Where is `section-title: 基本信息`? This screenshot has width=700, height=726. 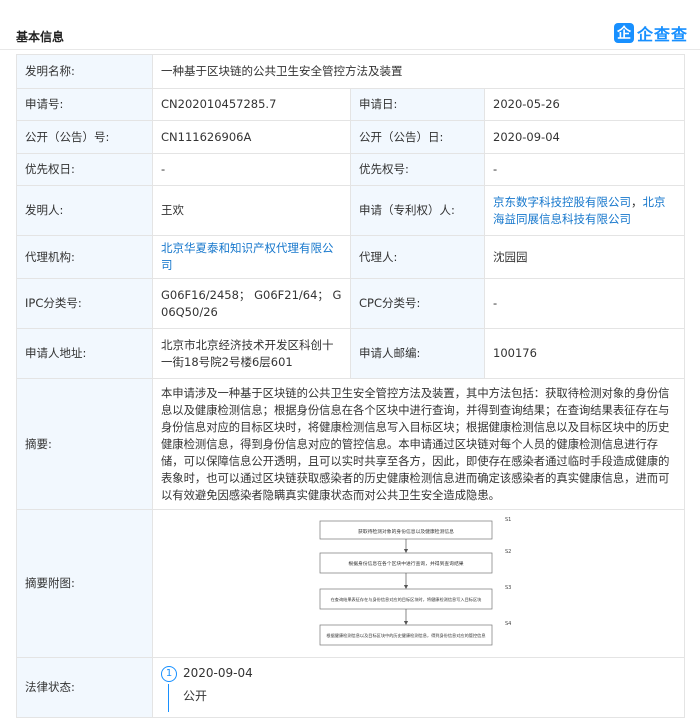
section-title: 基本信息 is located at coordinates (40, 37).